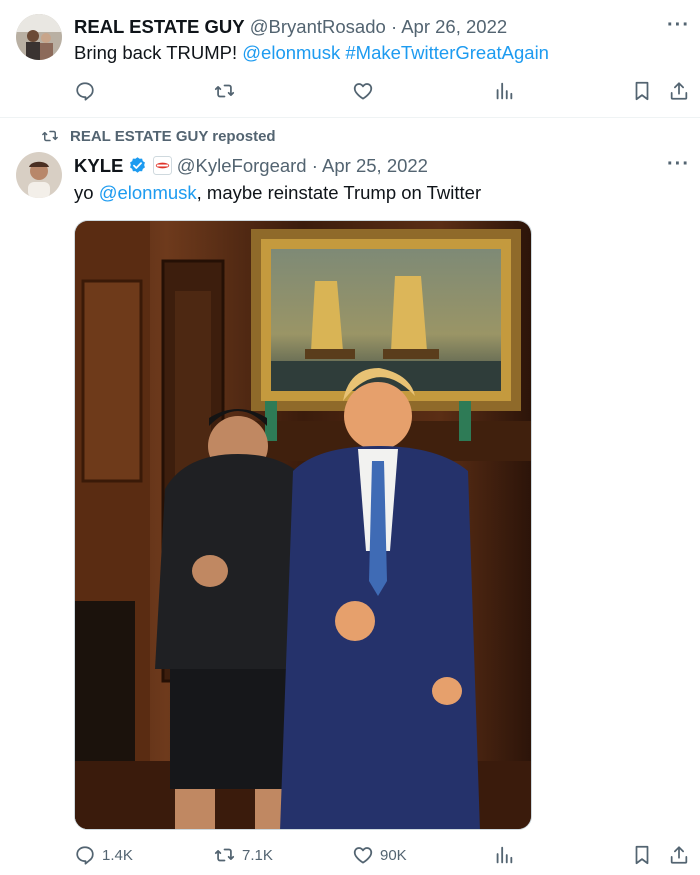  I want to click on repost-label: REAL ESTATE GUY reposted, so click(173, 136).